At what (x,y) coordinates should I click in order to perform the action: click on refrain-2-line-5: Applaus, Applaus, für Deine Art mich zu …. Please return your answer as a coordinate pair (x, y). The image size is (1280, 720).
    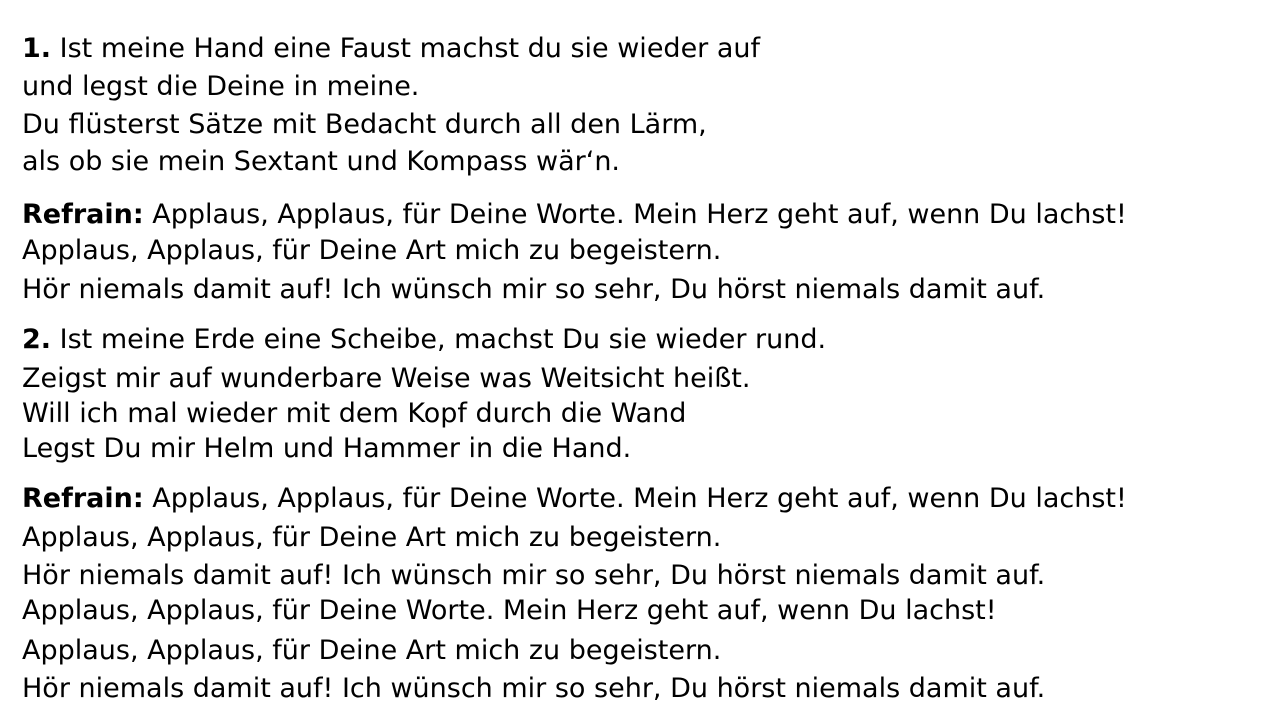
    Looking at the image, I should click on (372, 650).